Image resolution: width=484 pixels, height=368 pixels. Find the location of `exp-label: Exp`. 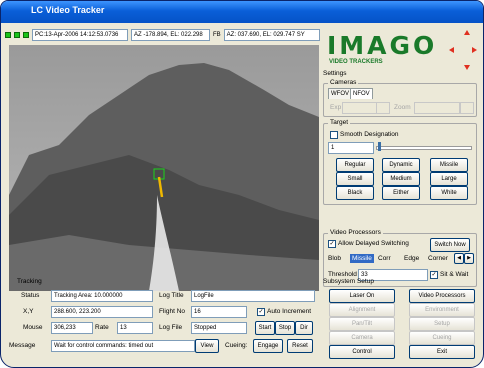

exp-label: Exp is located at coordinates (336, 107).